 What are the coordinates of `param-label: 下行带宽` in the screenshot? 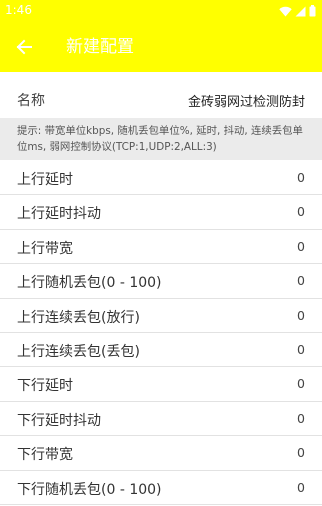 It's located at (45, 455).